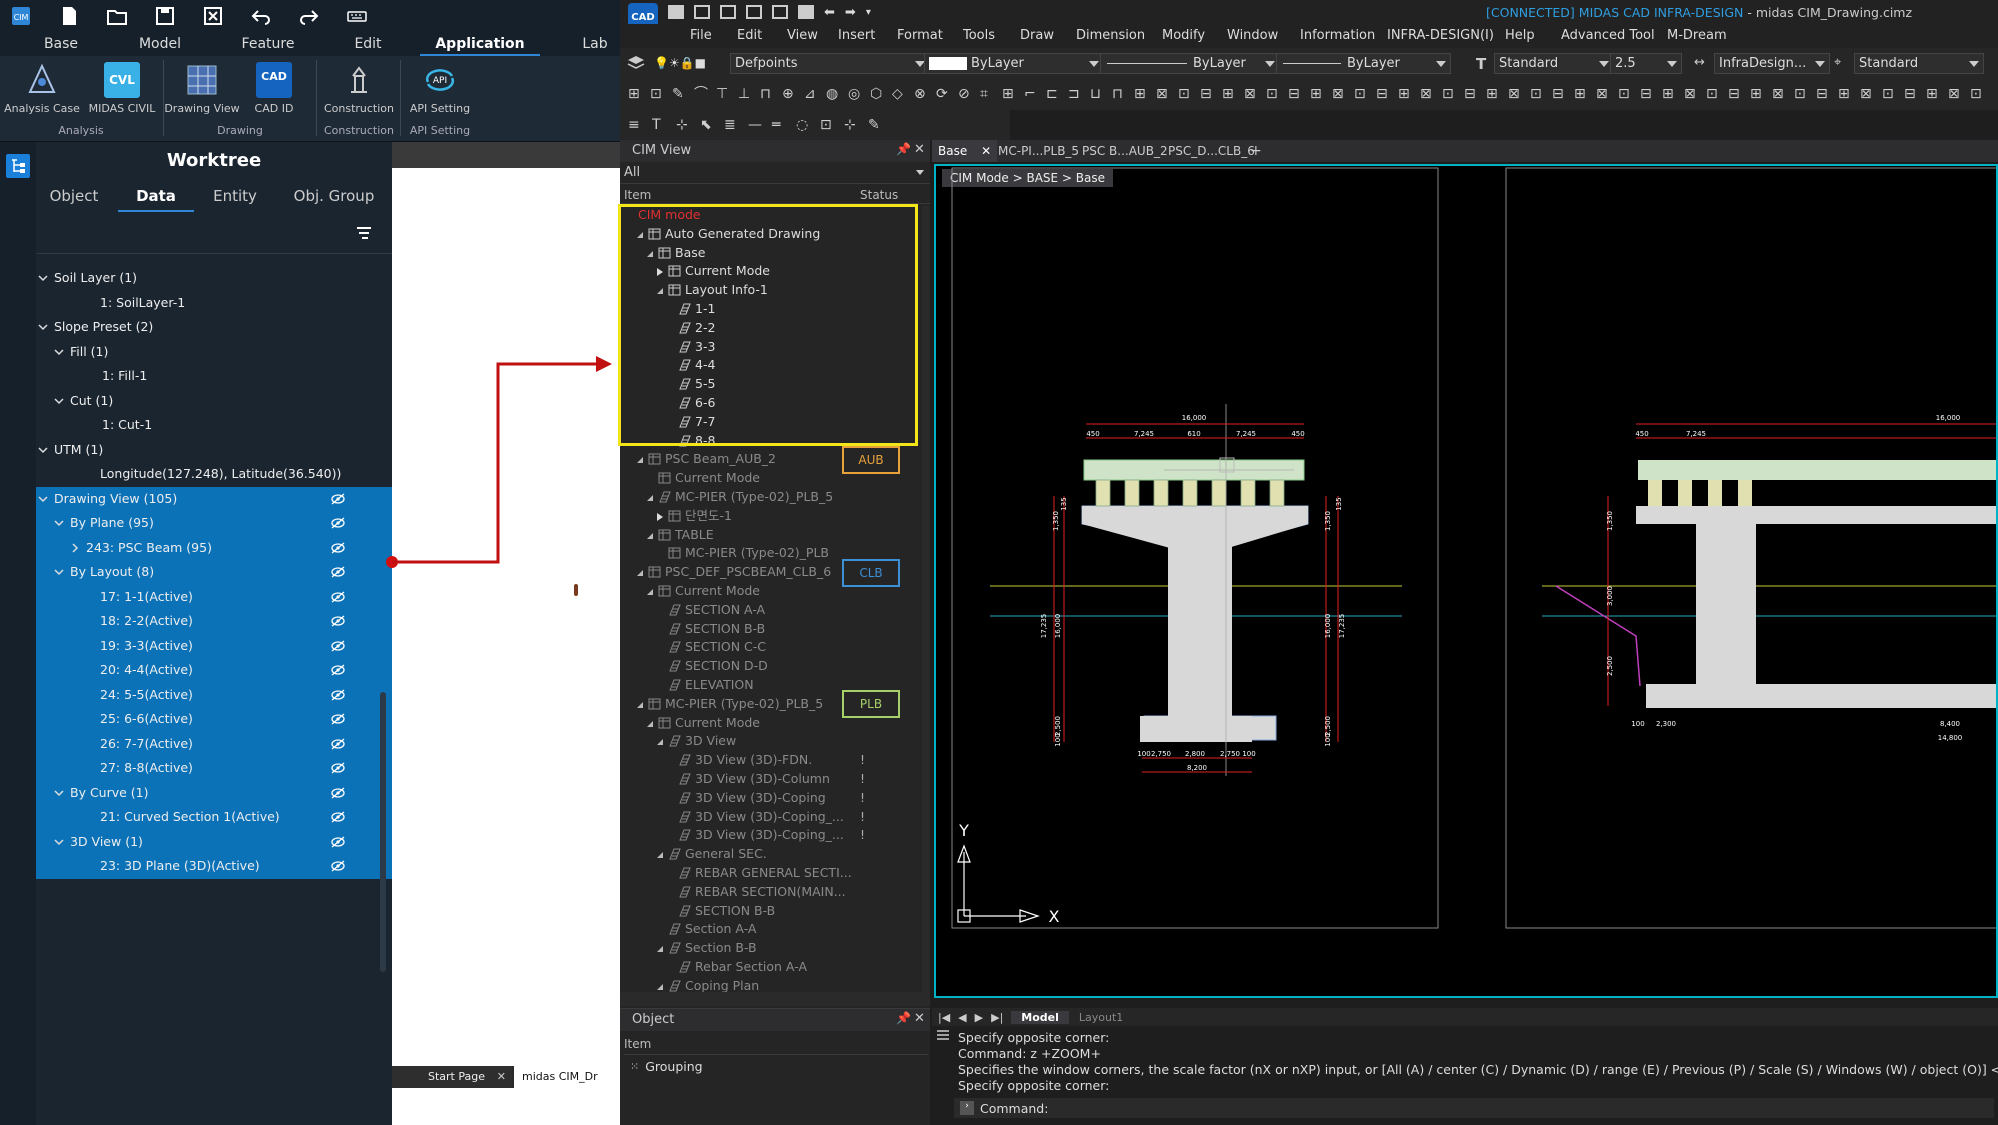  Describe the element at coordinates (680, 63) in the screenshot. I see `layer-state-icons: 💡☀🔒■` at that location.